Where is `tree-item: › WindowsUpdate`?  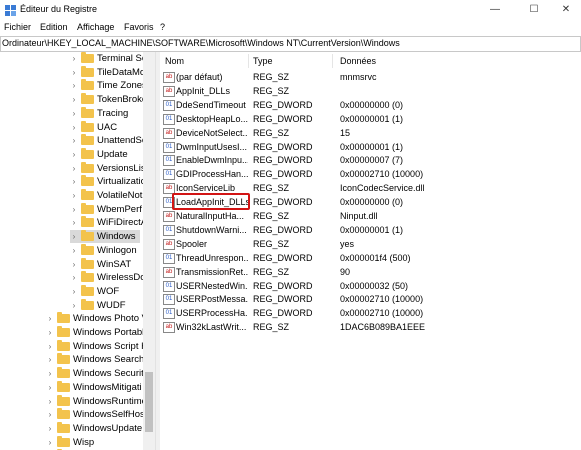 tree-item: › WindowsUpdate is located at coordinates (96, 428).